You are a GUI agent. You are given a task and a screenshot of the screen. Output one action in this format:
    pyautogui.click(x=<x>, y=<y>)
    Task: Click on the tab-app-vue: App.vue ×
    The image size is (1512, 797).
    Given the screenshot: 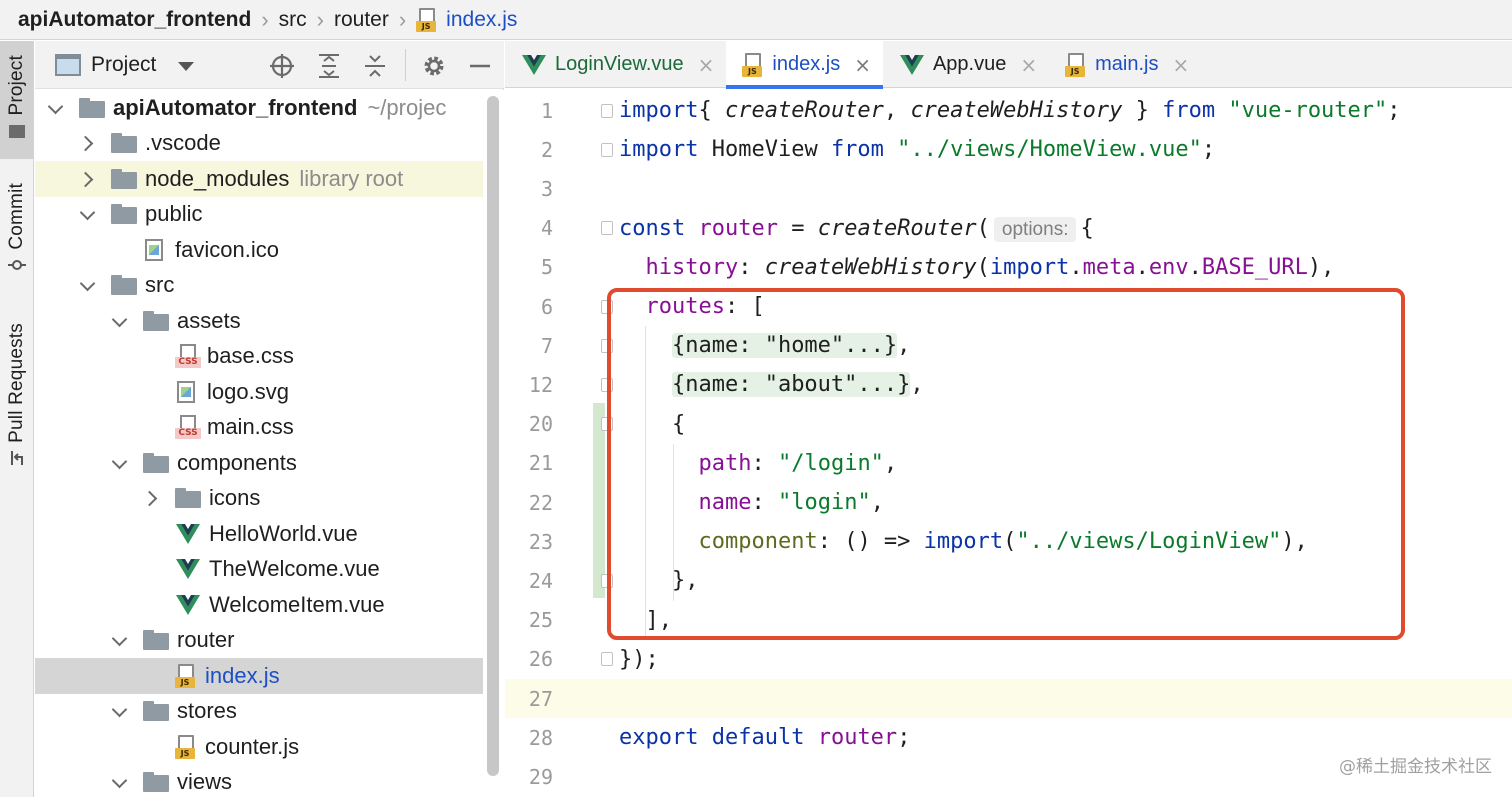 What is the action you would take?
    pyautogui.click(x=966, y=64)
    